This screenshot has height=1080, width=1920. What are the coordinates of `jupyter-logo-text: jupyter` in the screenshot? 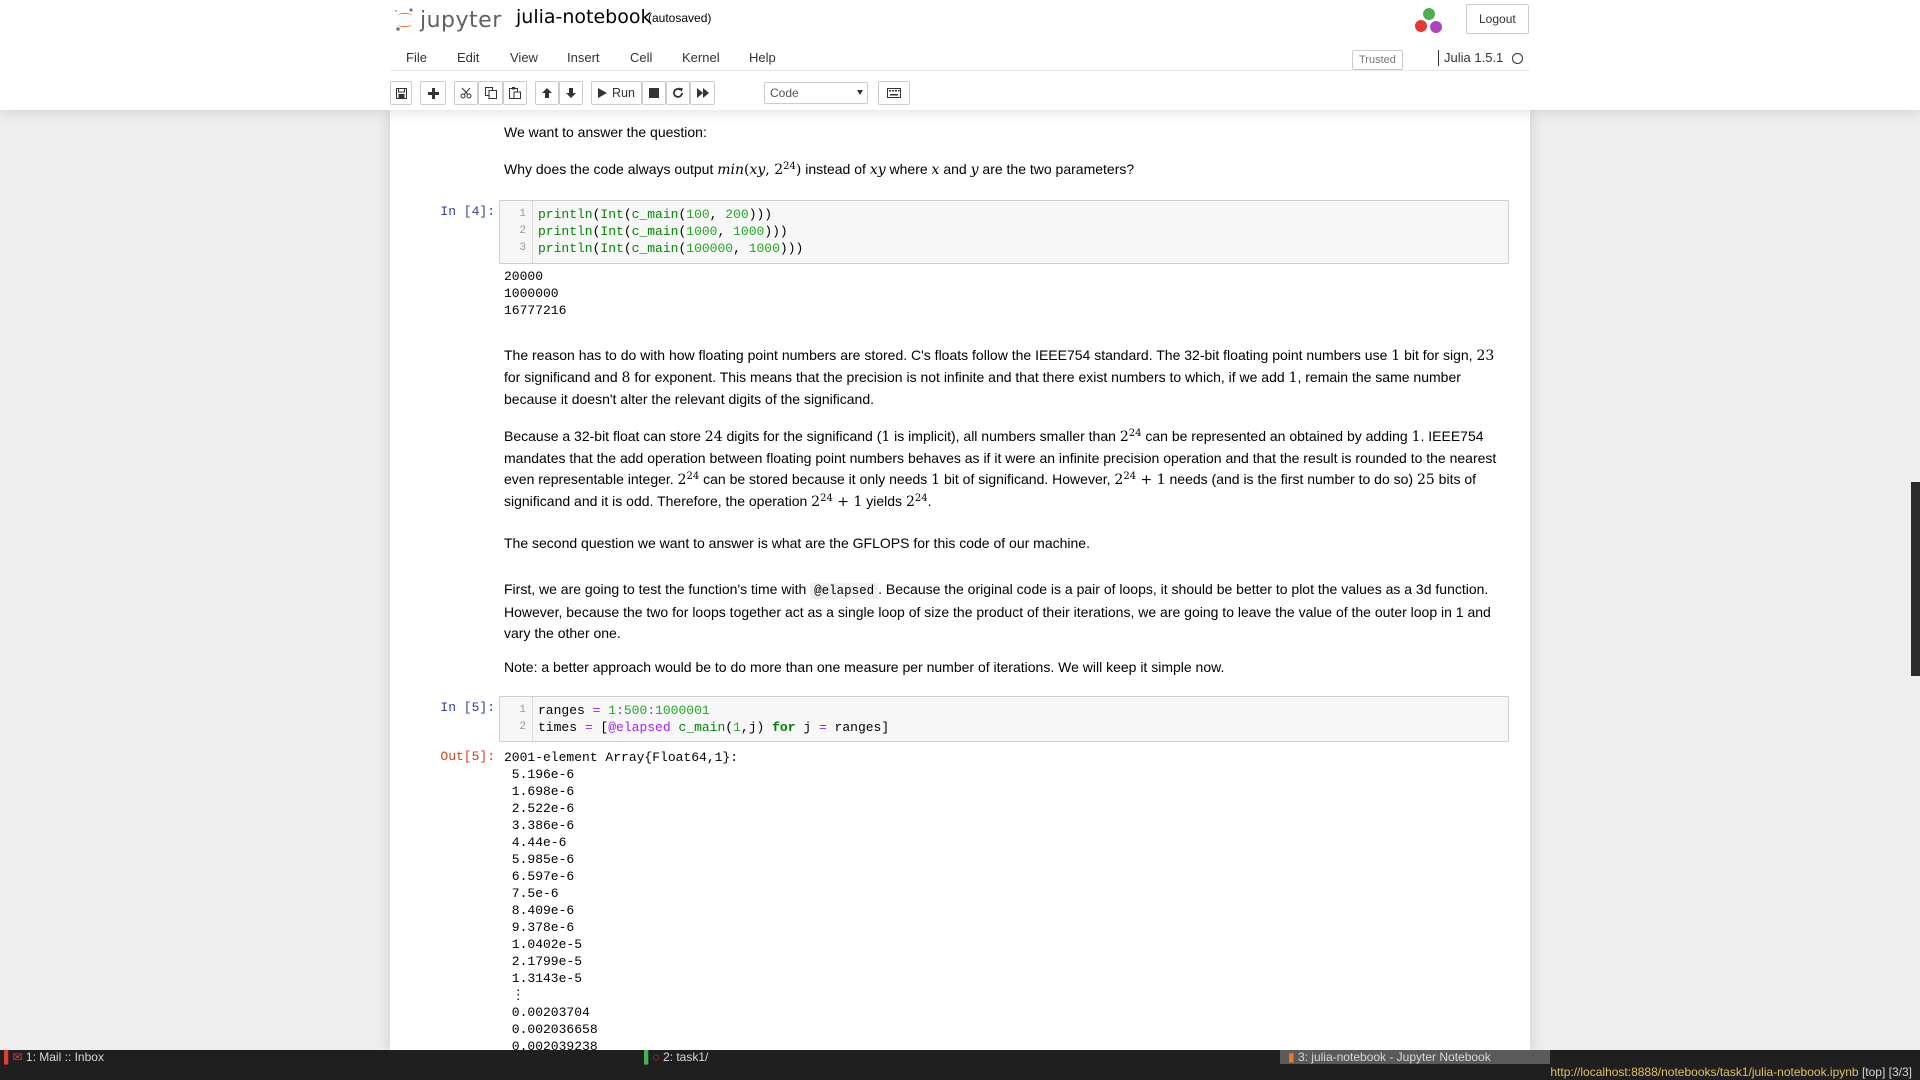 It's located at (461, 20).